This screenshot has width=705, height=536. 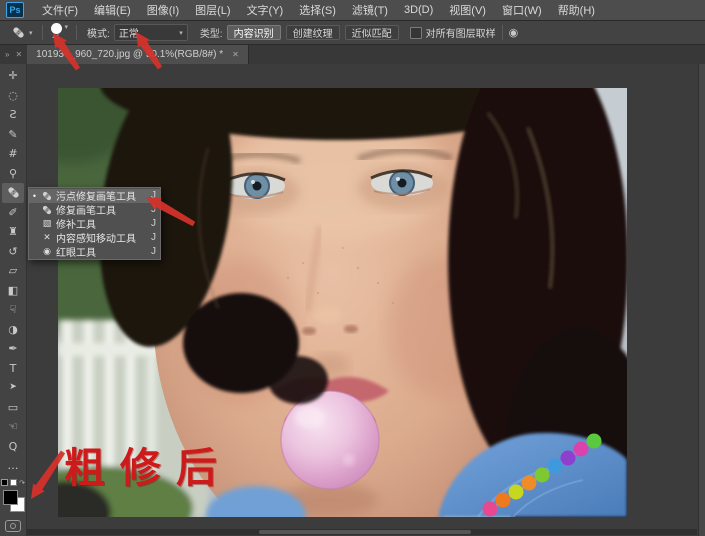 I want to click on menu-type: 文字(Y), so click(x=265, y=10).